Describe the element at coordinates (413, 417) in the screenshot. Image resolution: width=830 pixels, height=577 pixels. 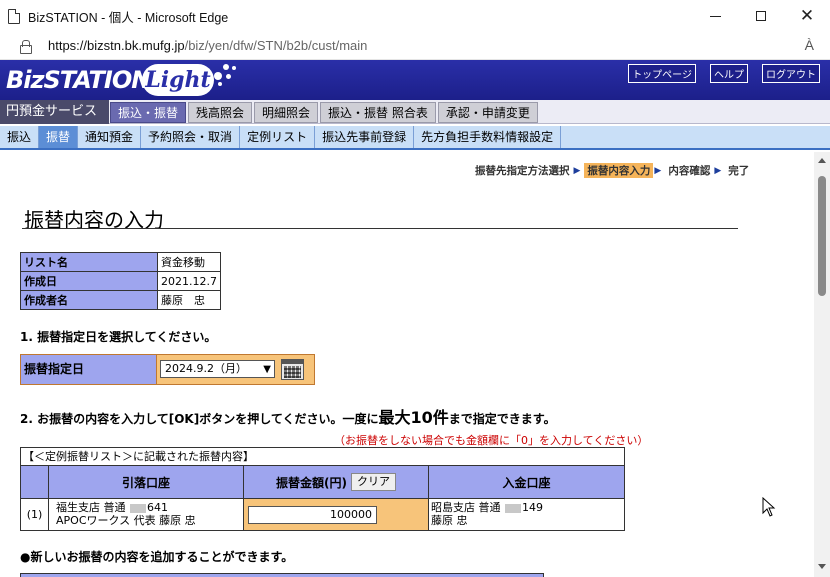
I see `section2-max: 最大10件` at that location.